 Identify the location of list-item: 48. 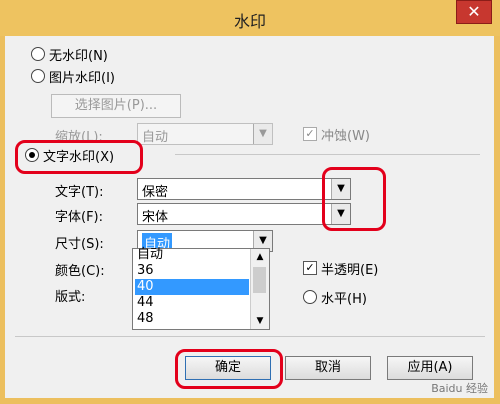
(192, 319).